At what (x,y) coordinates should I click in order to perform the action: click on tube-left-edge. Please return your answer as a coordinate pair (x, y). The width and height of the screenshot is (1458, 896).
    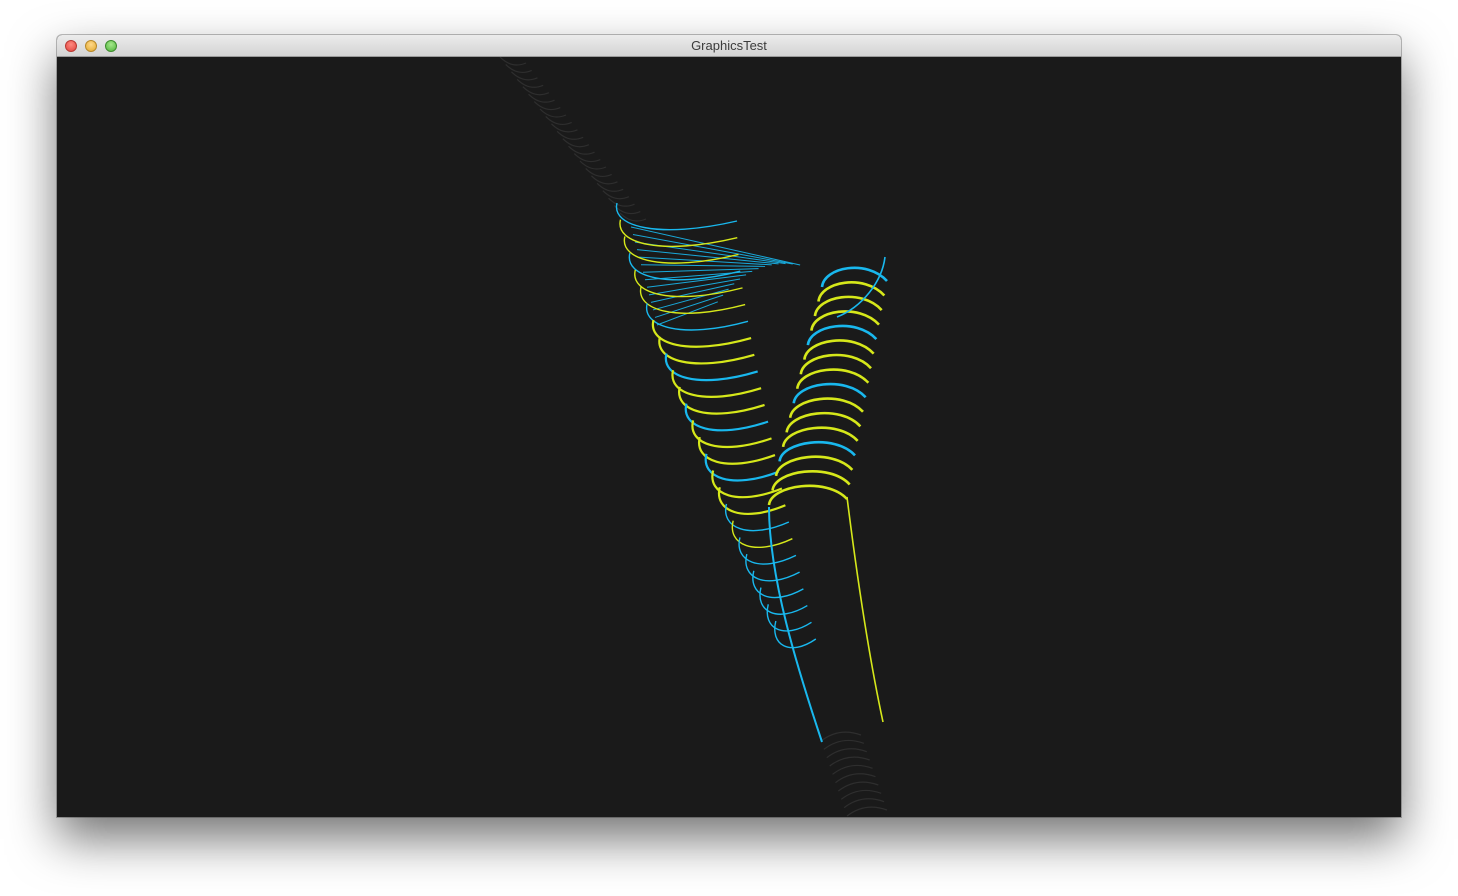
    Looking at the image, I should click on (795, 624).